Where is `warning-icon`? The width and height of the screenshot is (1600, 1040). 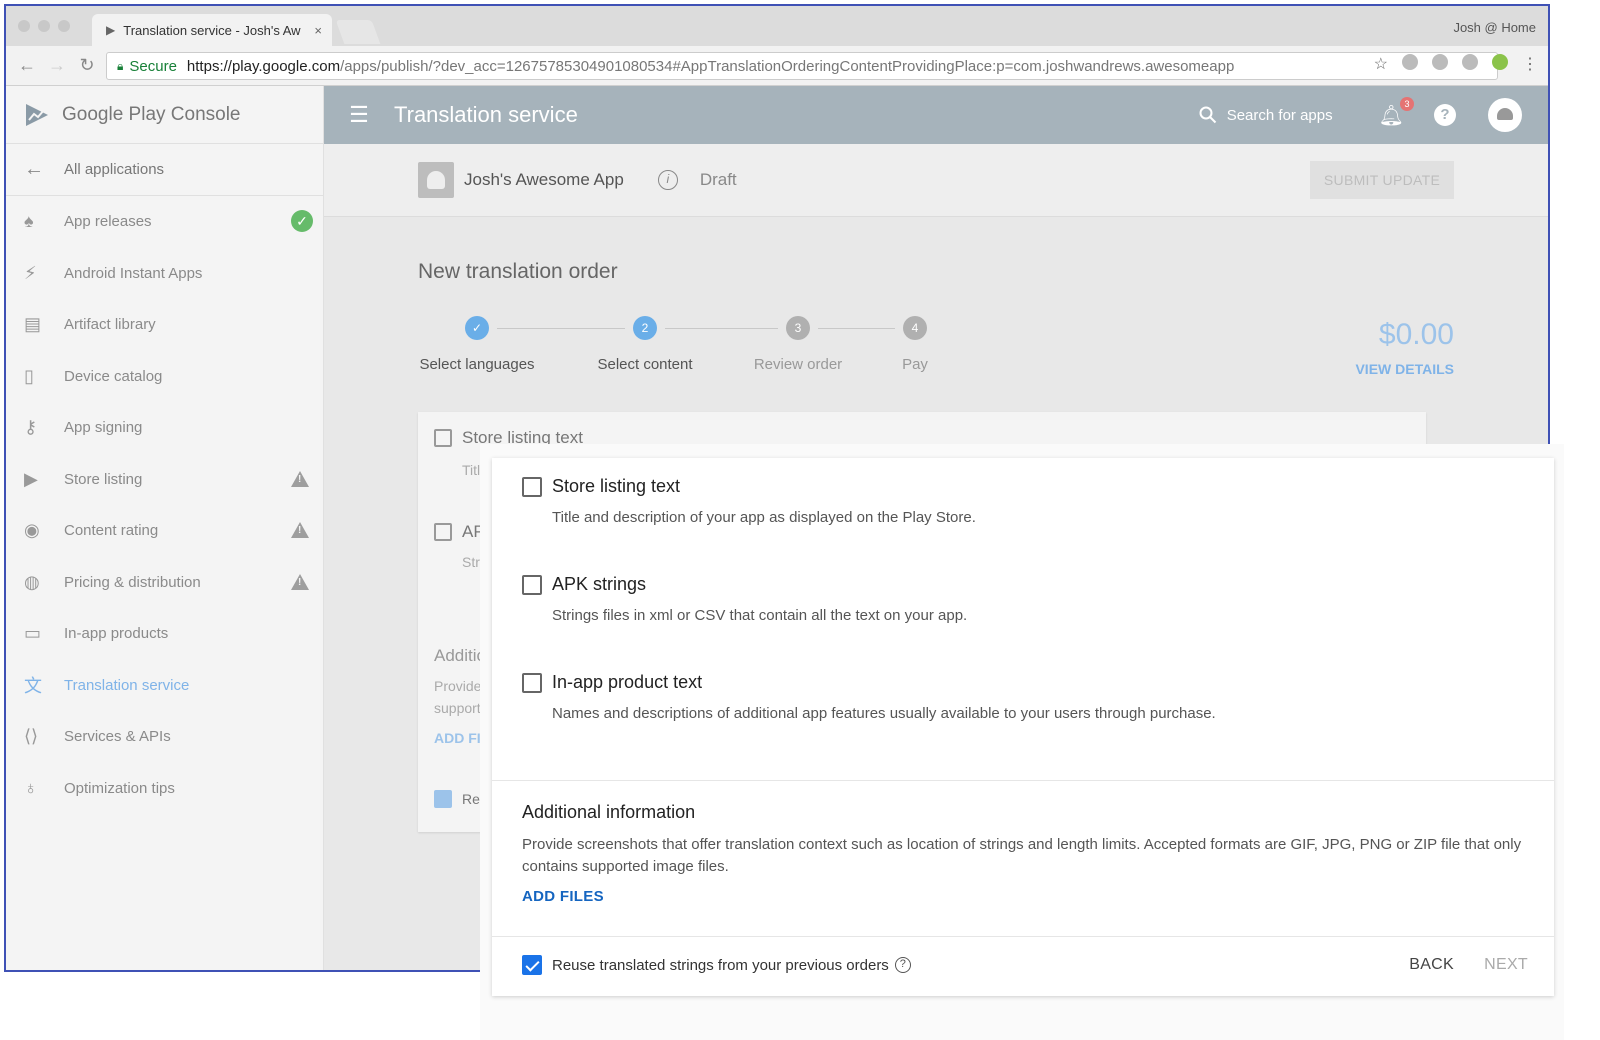 warning-icon is located at coordinates (300, 478).